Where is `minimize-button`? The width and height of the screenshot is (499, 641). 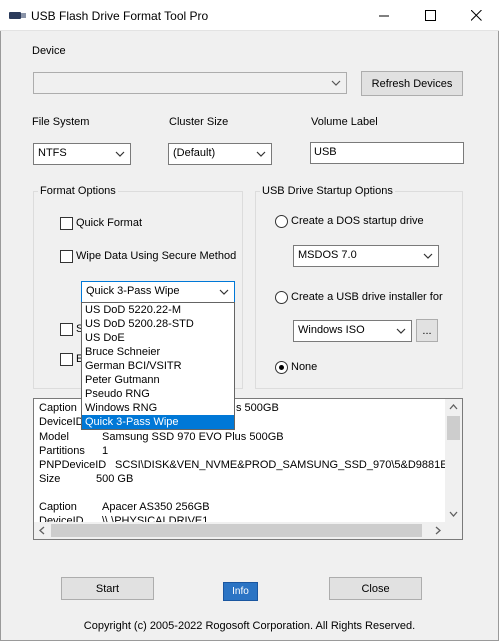
minimize-button is located at coordinates (384, 15).